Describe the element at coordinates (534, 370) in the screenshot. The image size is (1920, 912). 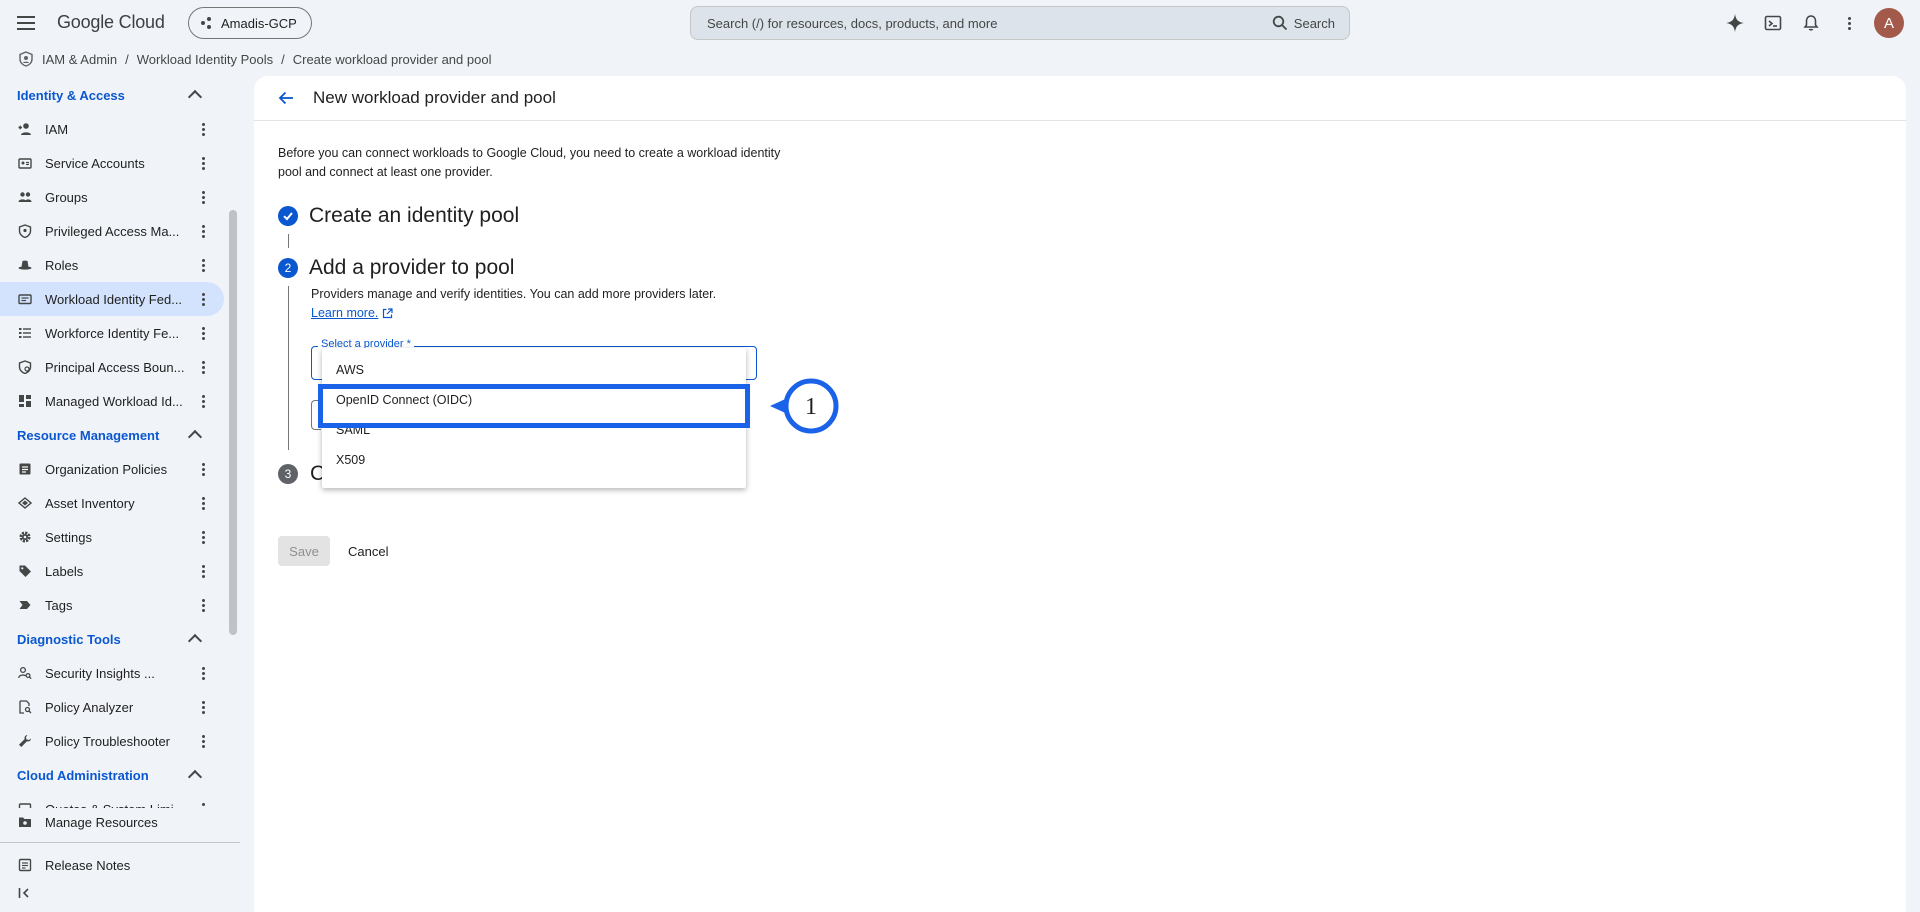
I see `option-aws: AWS` at that location.